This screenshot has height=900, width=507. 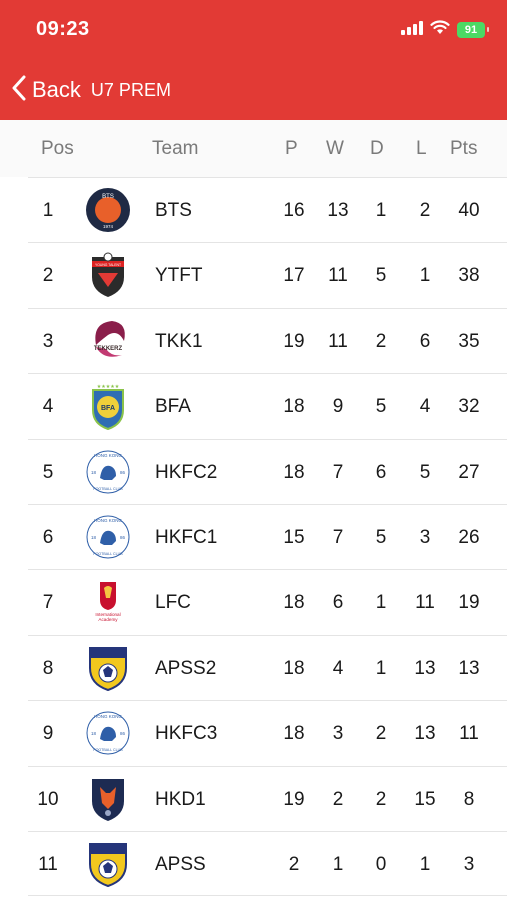 I want to click on logo-year: 1974, so click(x=108, y=226).